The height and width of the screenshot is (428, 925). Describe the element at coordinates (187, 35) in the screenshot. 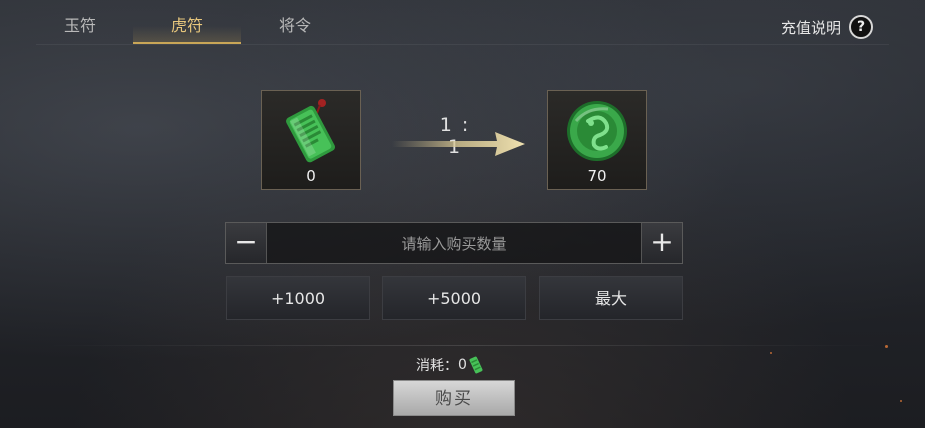

I see `active-tab-glow` at that location.